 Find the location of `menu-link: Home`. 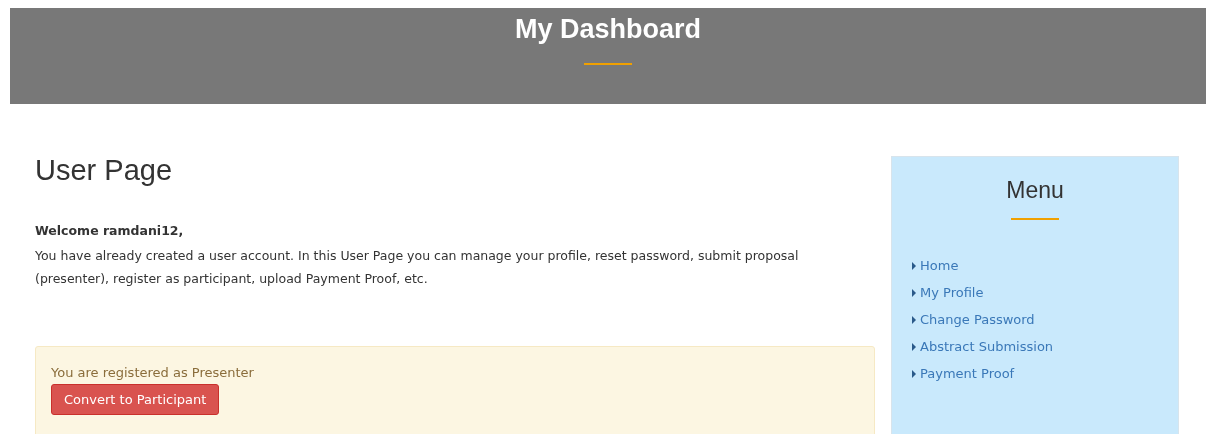

menu-link: Home is located at coordinates (939, 265).